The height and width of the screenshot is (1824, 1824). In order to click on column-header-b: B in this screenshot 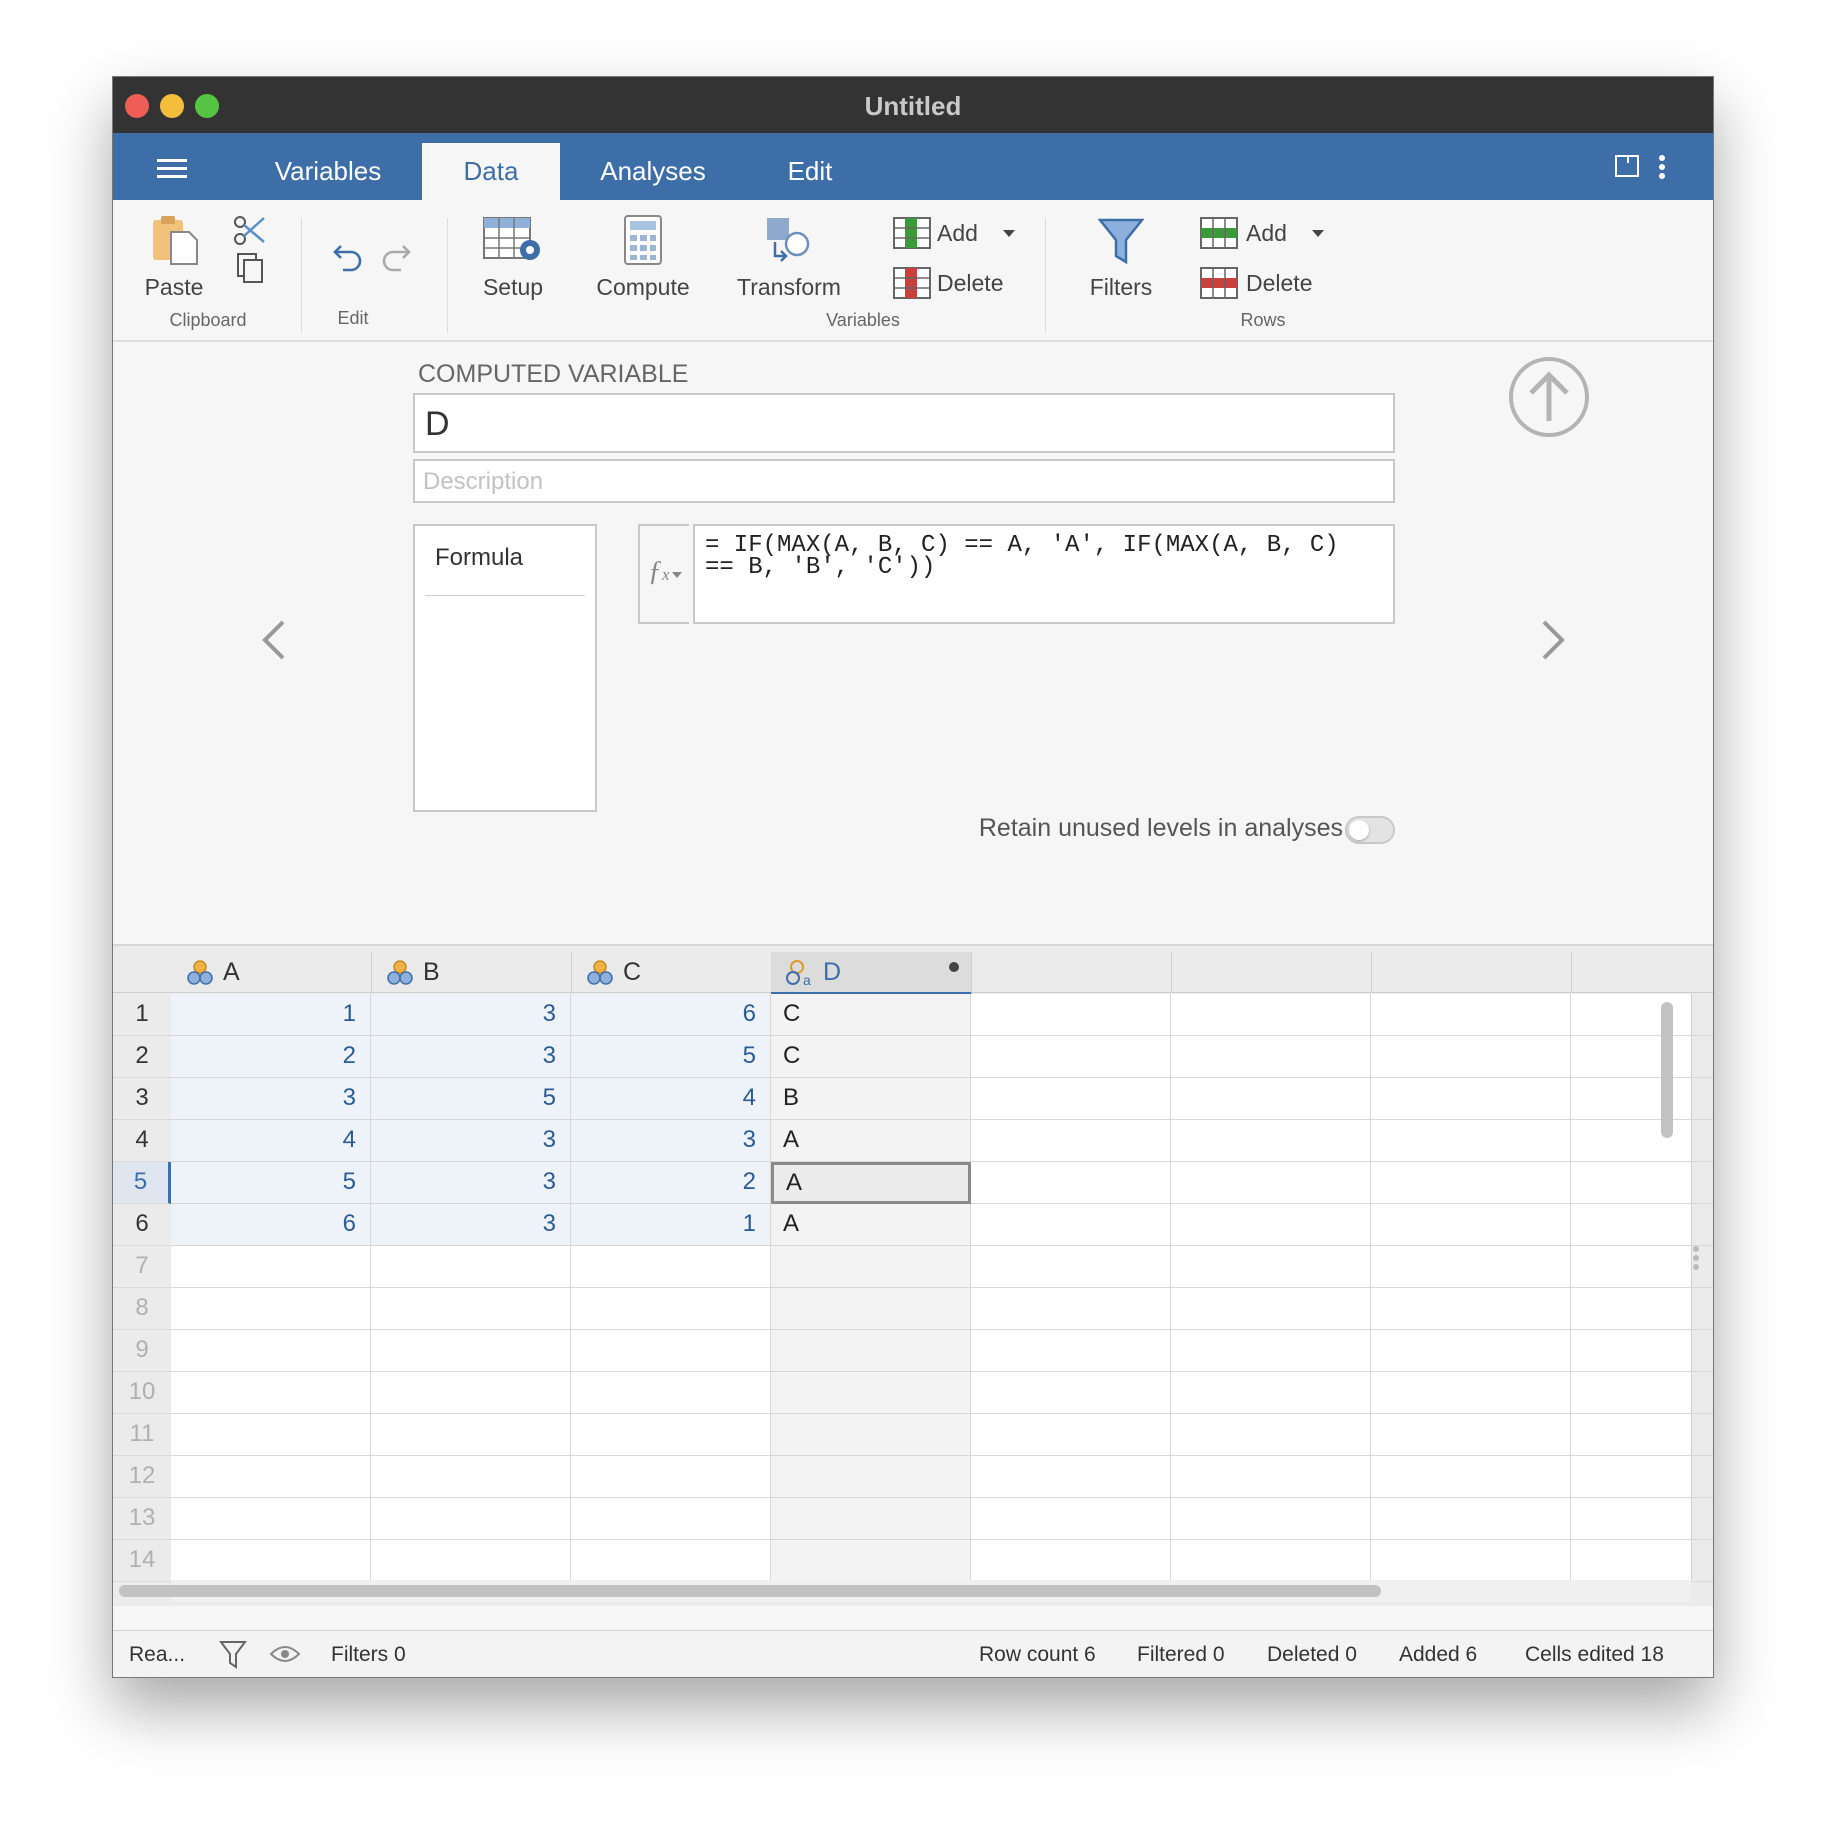, I will do `click(471, 972)`.